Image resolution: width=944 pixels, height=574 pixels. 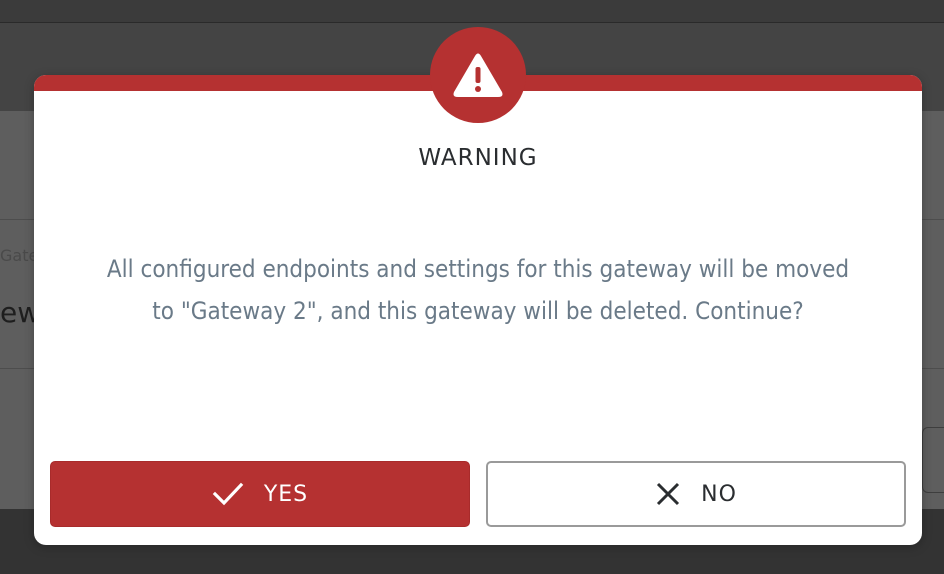 What do you see at coordinates (228, 494) in the screenshot?
I see `checkmark-icon` at bounding box center [228, 494].